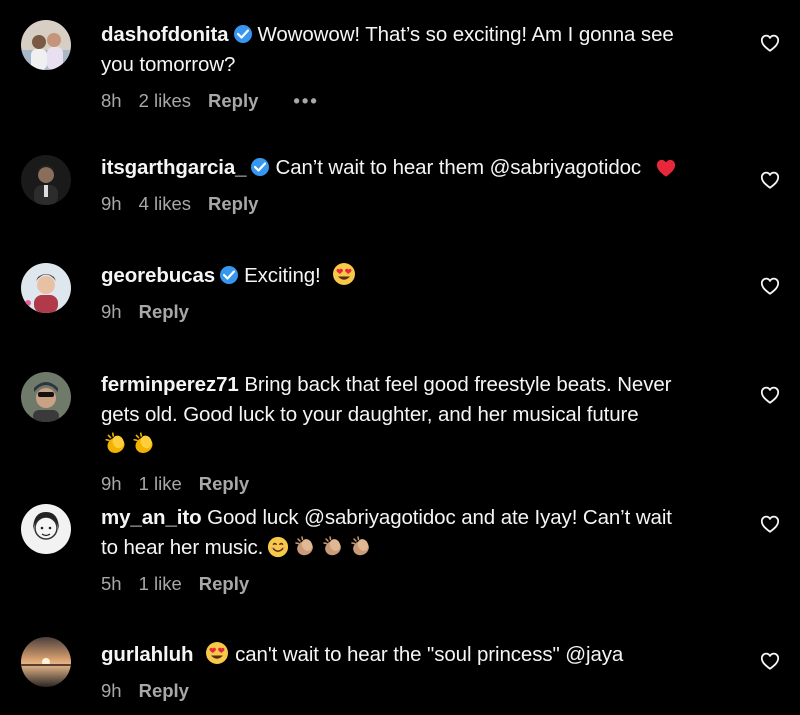 The image size is (800, 715). What do you see at coordinates (182, 547) in the screenshot?
I see `comment-text-line: to hear her music.` at bounding box center [182, 547].